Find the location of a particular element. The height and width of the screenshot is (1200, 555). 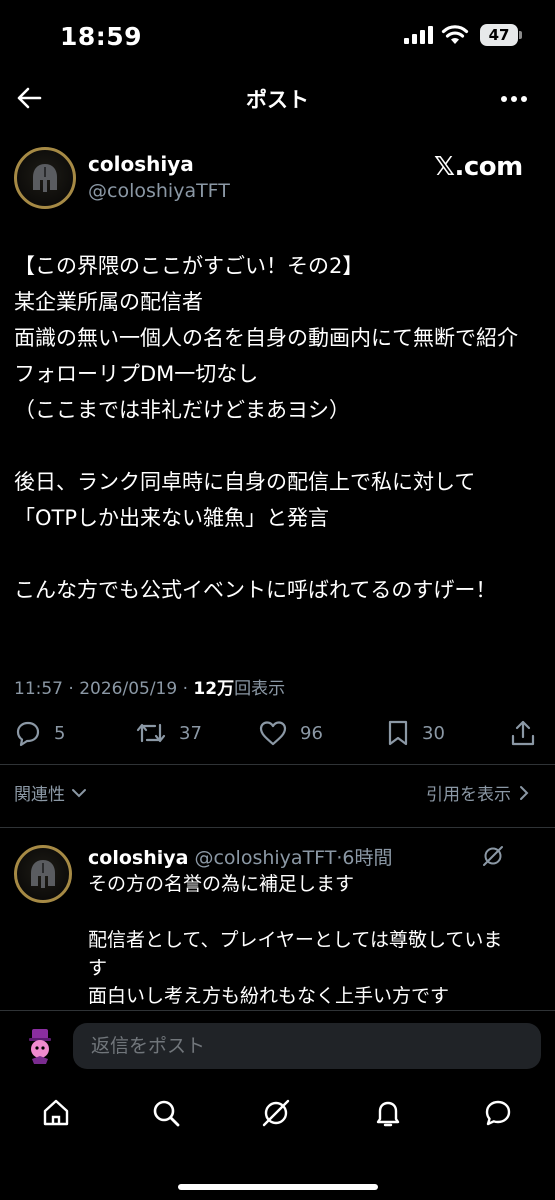

share-icon is located at coordinates (523, 733).